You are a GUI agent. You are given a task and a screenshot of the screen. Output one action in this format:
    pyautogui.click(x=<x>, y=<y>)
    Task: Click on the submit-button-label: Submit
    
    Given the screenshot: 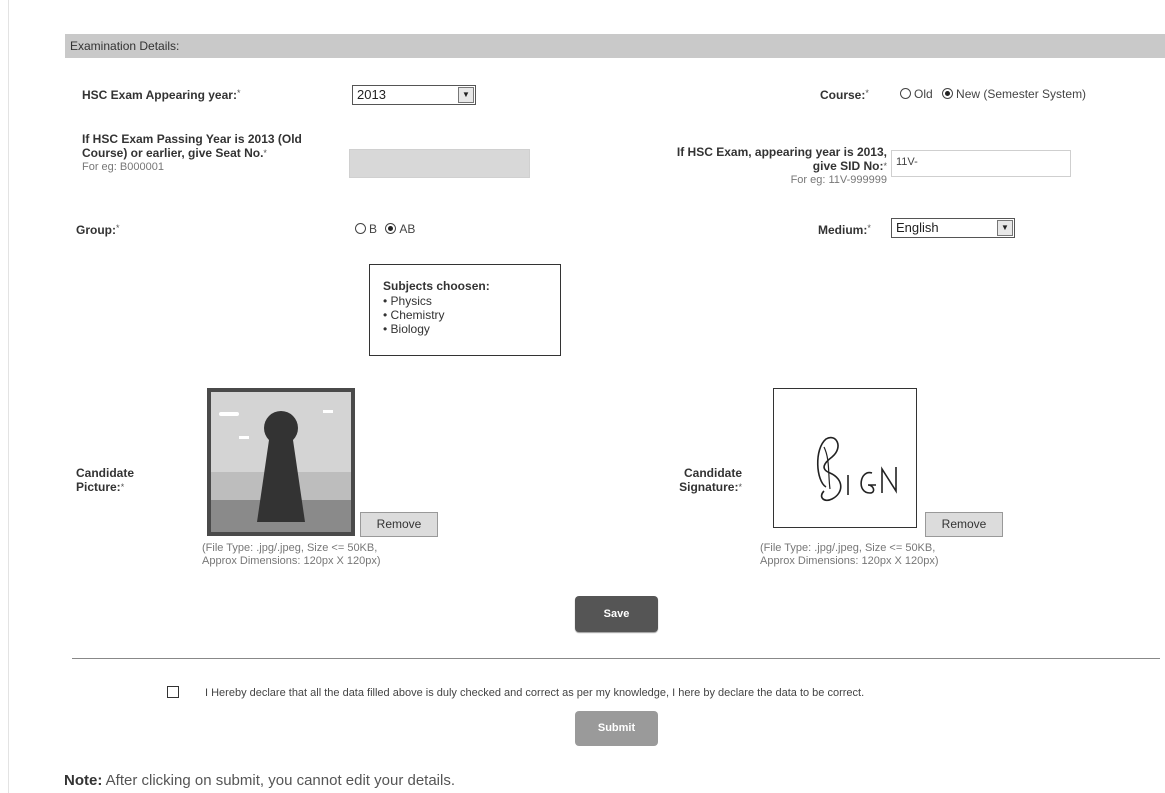 What is the action you would take?
    pyautogui.click(x=616, y=728)
    